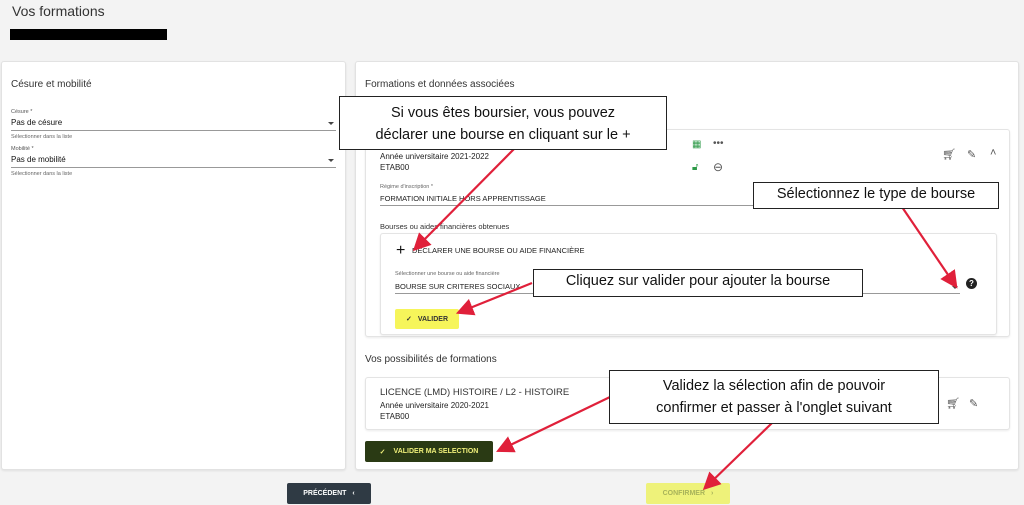  Describe the element at coordinates (553, 424) in the screenshot. I see `arrow-to-valider-selection` at that location.